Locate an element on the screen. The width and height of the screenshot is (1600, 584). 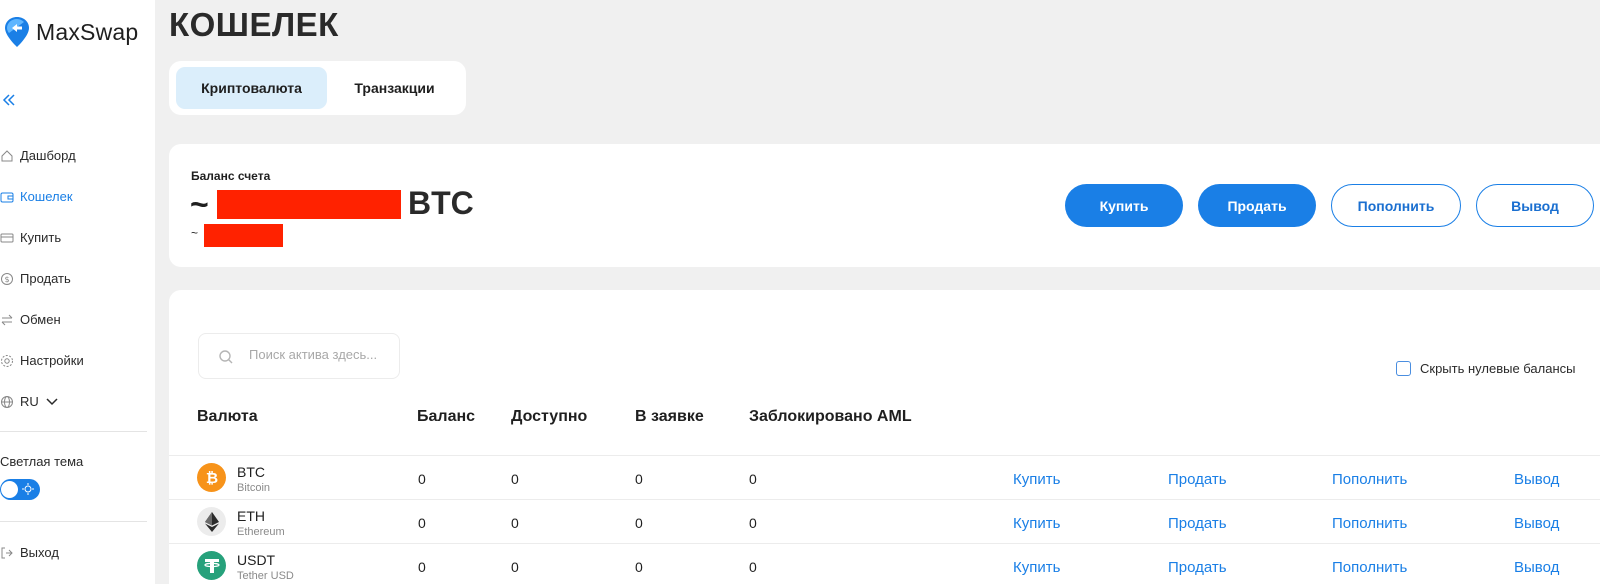
logout-icon is located at coordinates (7, 552).